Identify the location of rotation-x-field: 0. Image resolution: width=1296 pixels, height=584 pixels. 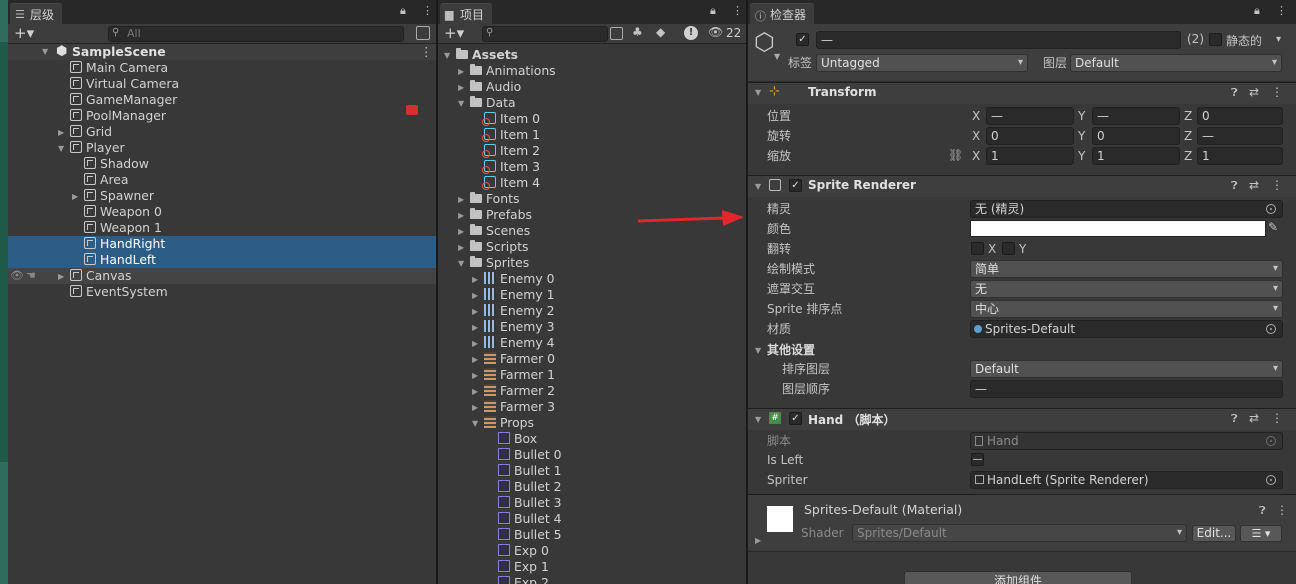
(1030, 136).